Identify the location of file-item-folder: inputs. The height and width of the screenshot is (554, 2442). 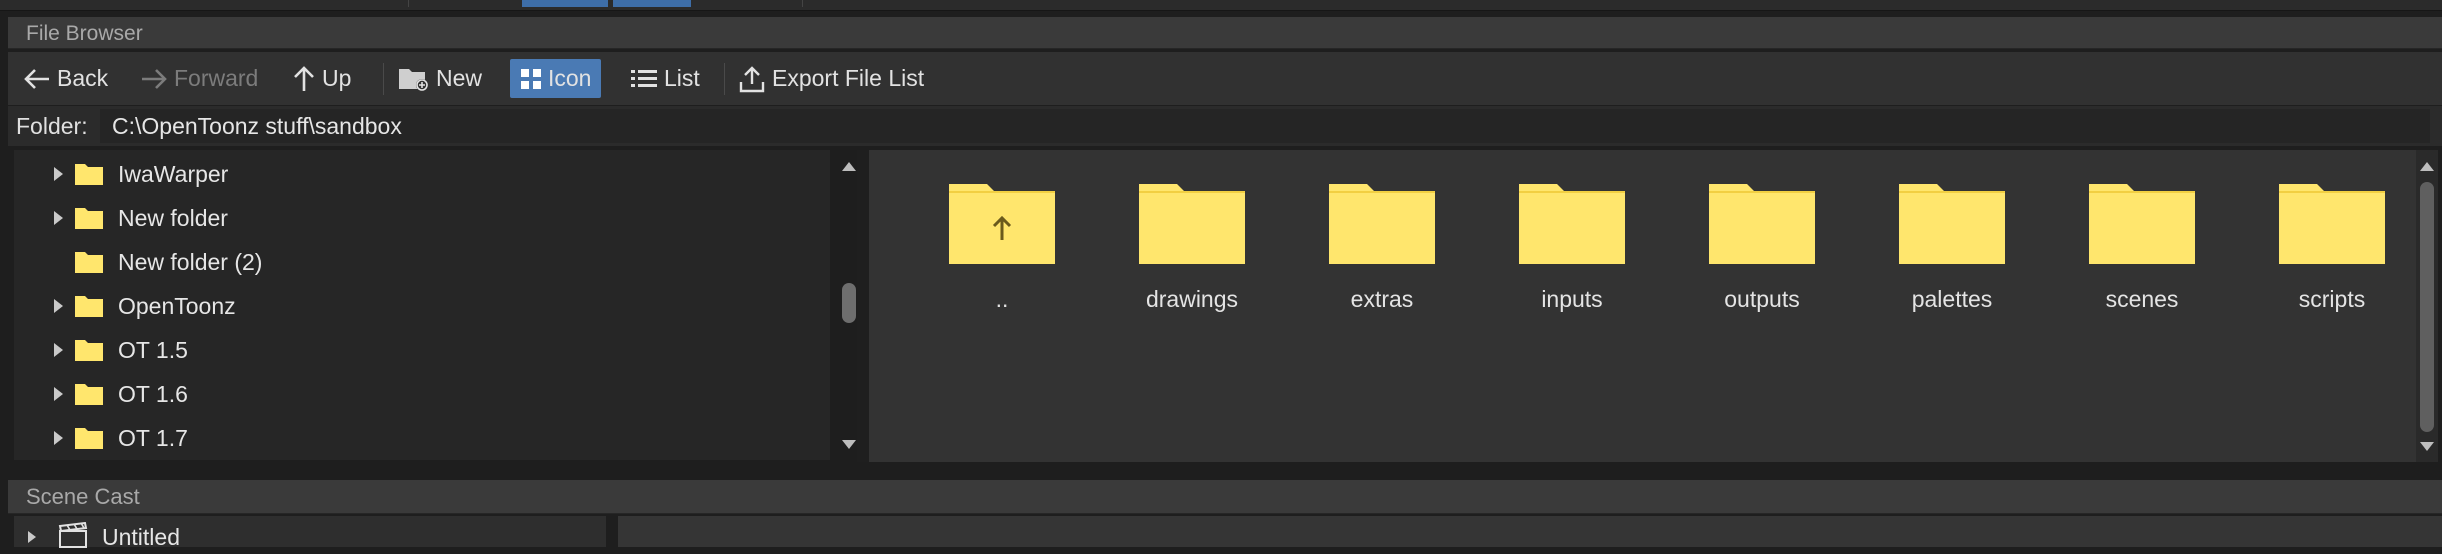
(1572, 253).